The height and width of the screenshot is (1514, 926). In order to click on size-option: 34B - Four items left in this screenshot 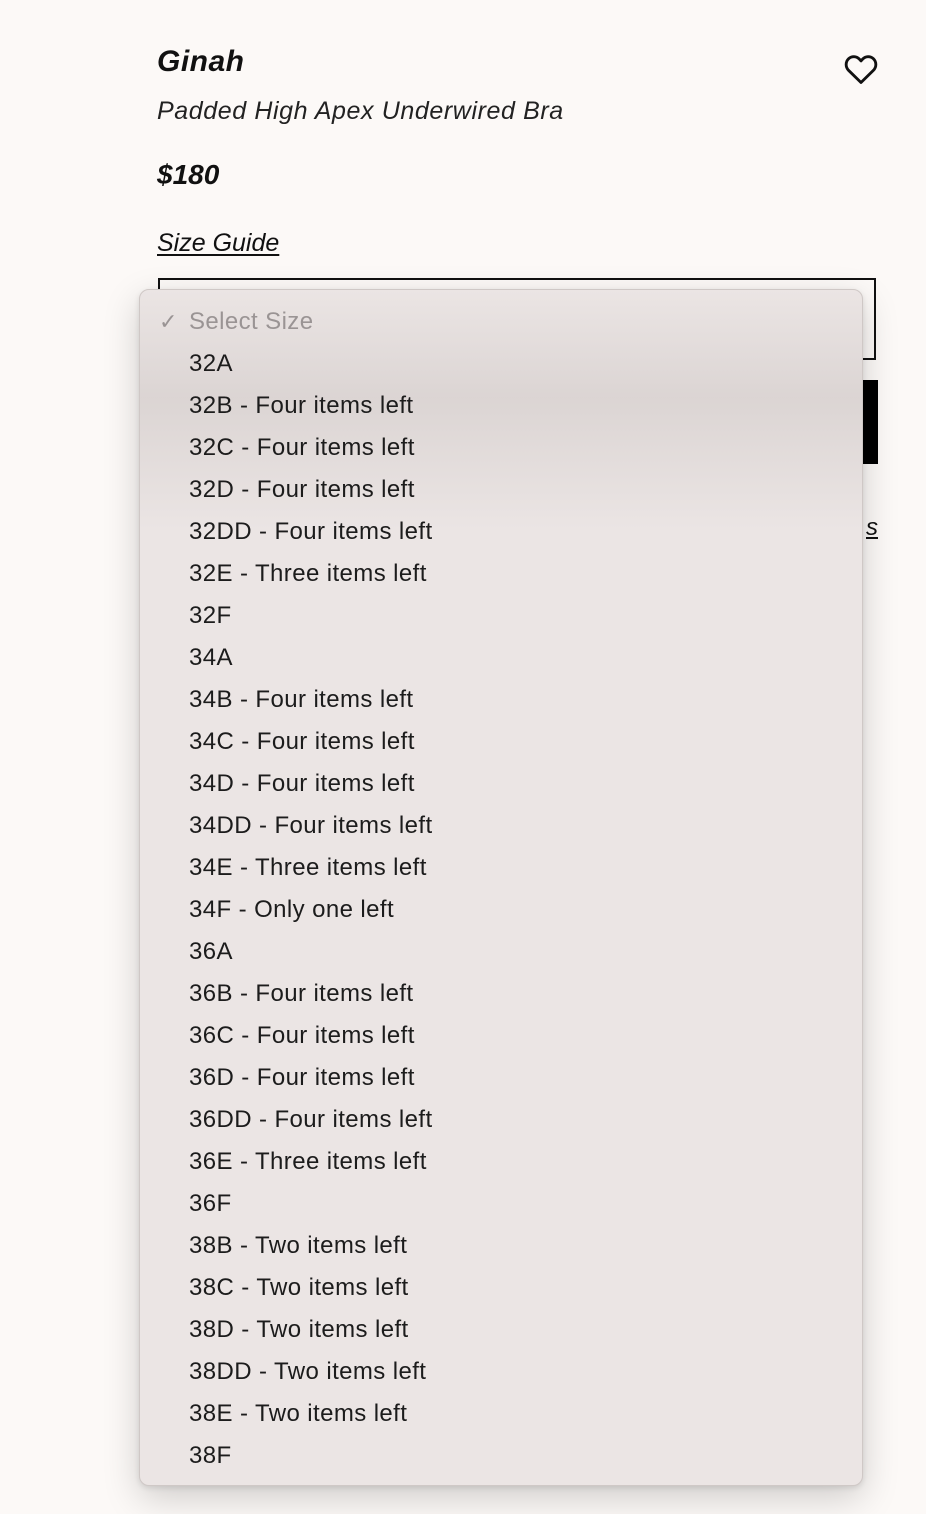, I will do `click(501, 700)`.